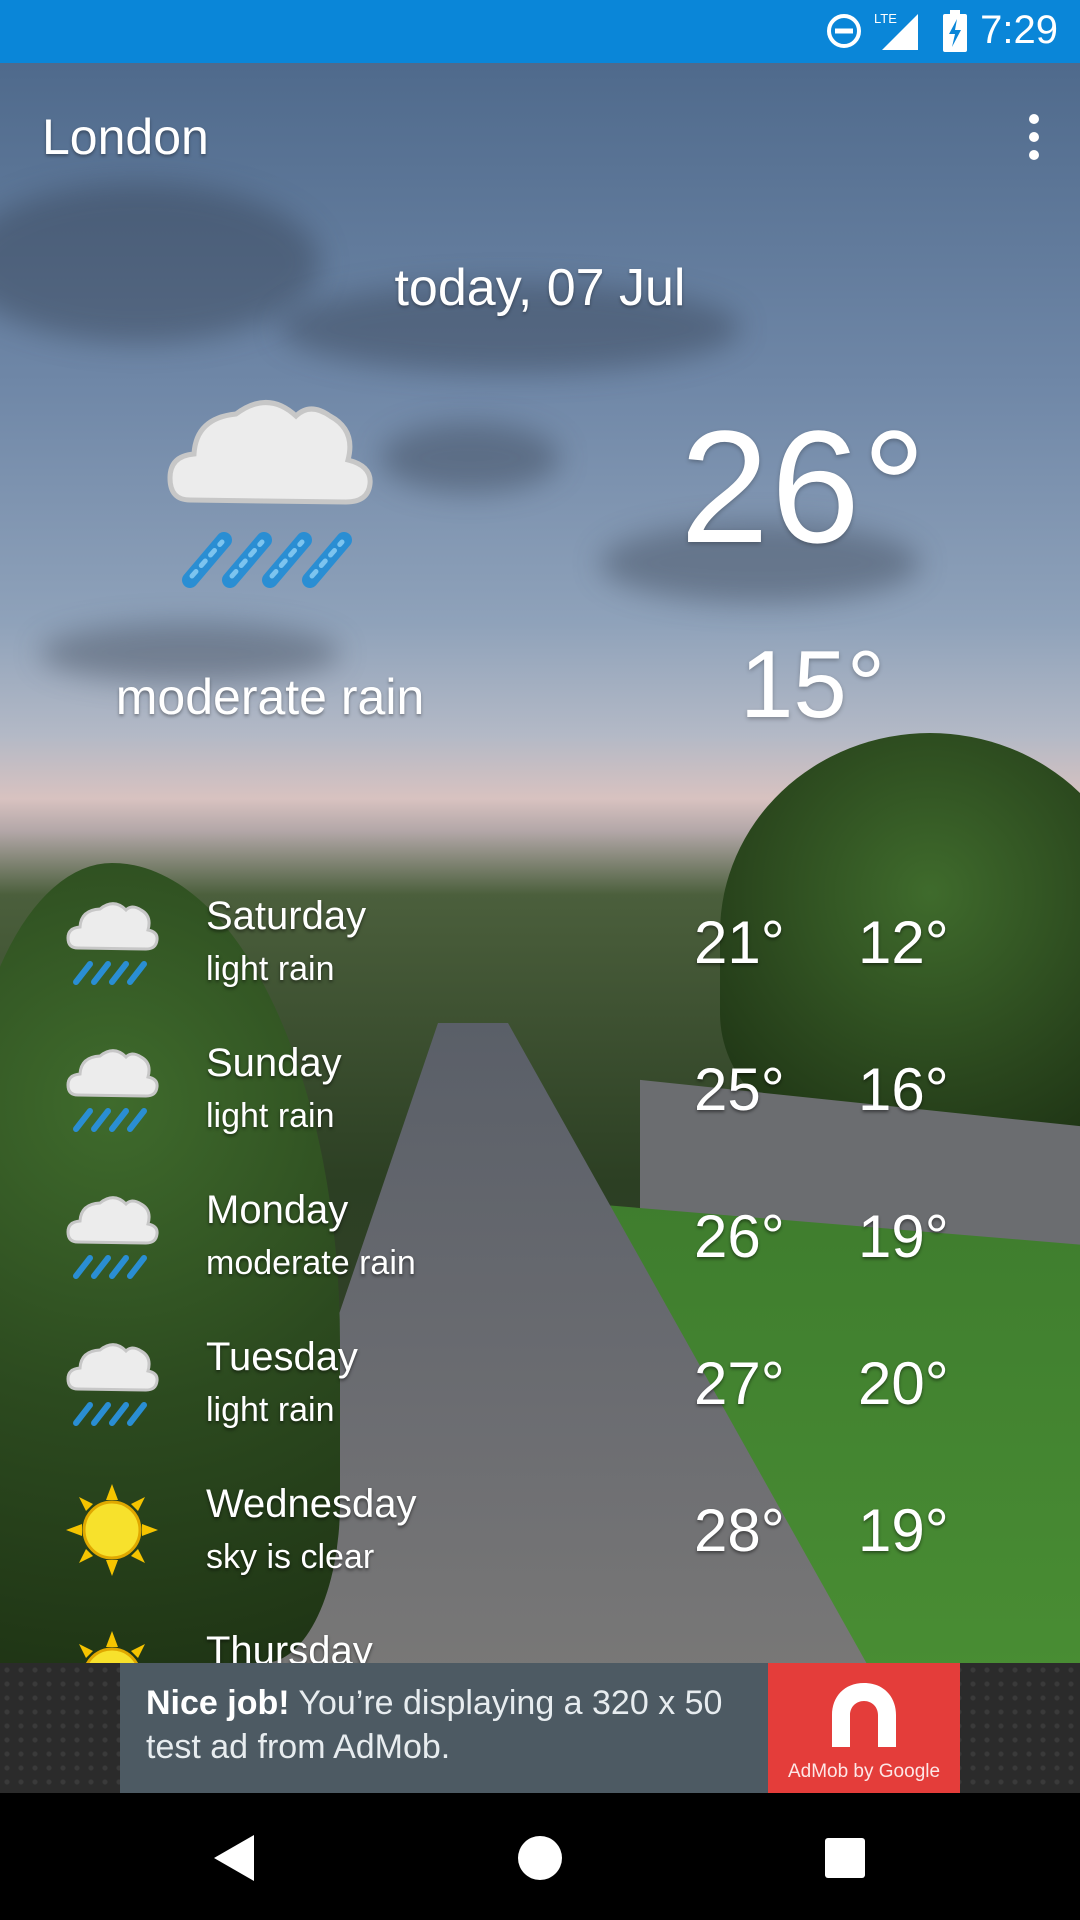  Describe the element at coordinates (125, 137) in the screenshot. I see `city-title: London` at that location.